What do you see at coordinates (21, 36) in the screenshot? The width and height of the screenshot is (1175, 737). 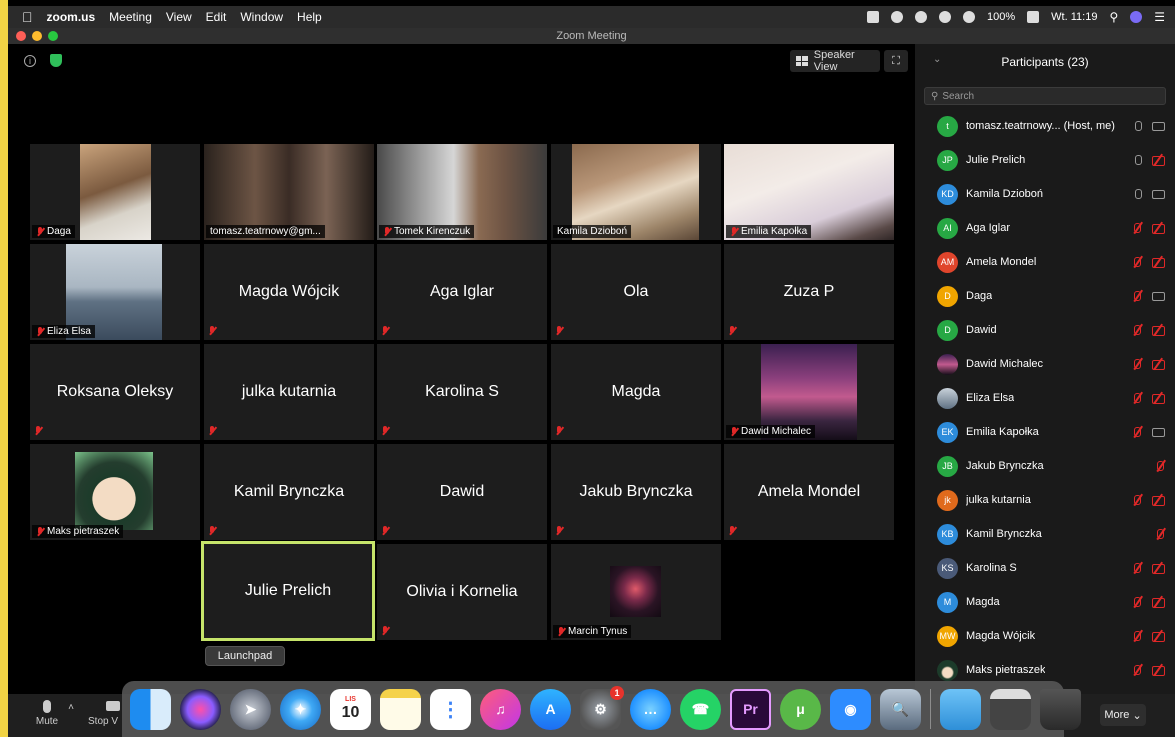 I see `close-window-button` at bounding box center [21, 36].